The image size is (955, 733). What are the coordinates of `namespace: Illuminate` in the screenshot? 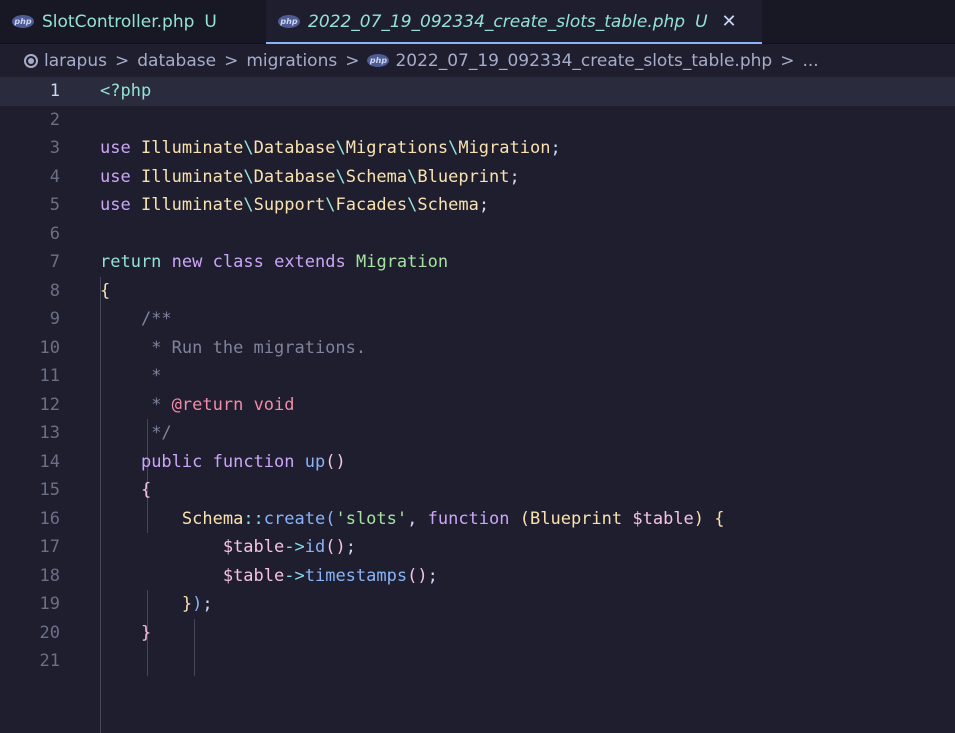 It's located at (192, 148).